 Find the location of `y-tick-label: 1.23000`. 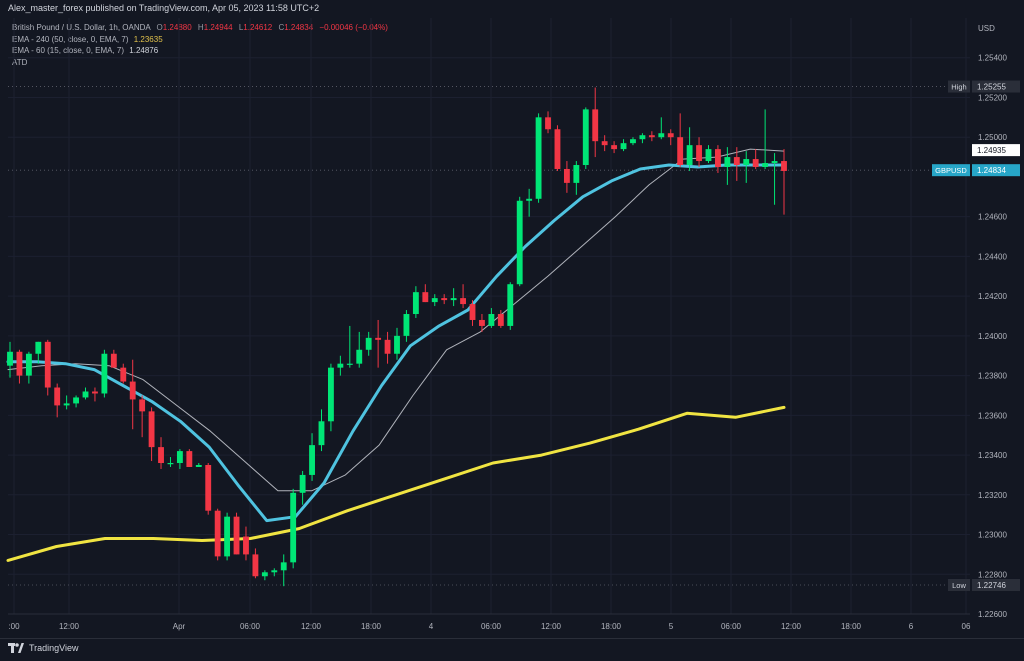

y-tick-label: 1.23000 is located at coordinates (992, 535).